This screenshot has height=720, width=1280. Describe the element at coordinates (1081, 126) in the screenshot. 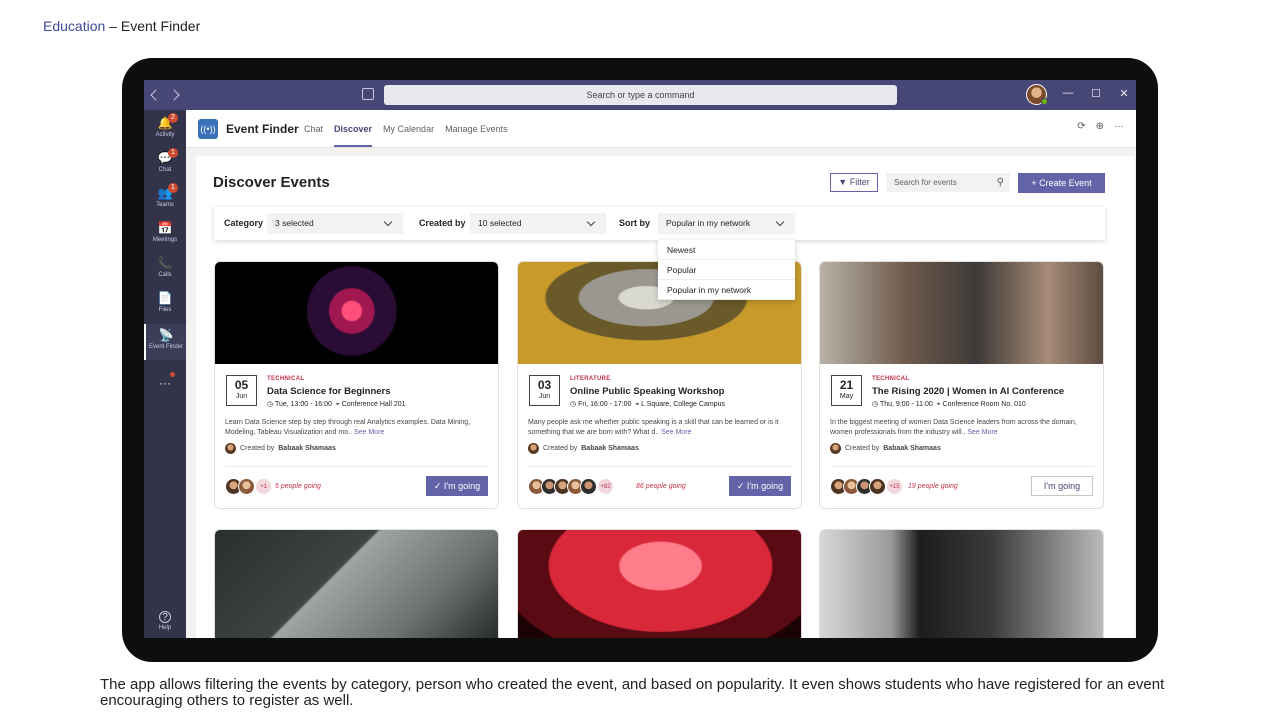

I see `refresh-icon: ⟳` at that location.